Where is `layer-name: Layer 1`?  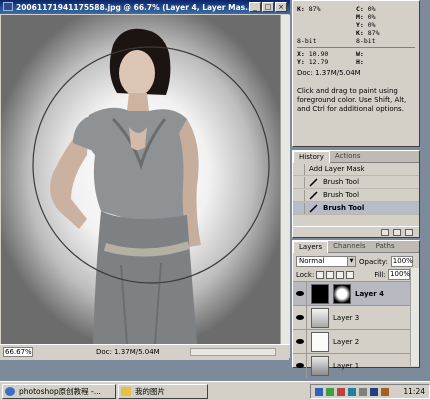
layer-name: Layer 1 is located at coordinates (346, 365).